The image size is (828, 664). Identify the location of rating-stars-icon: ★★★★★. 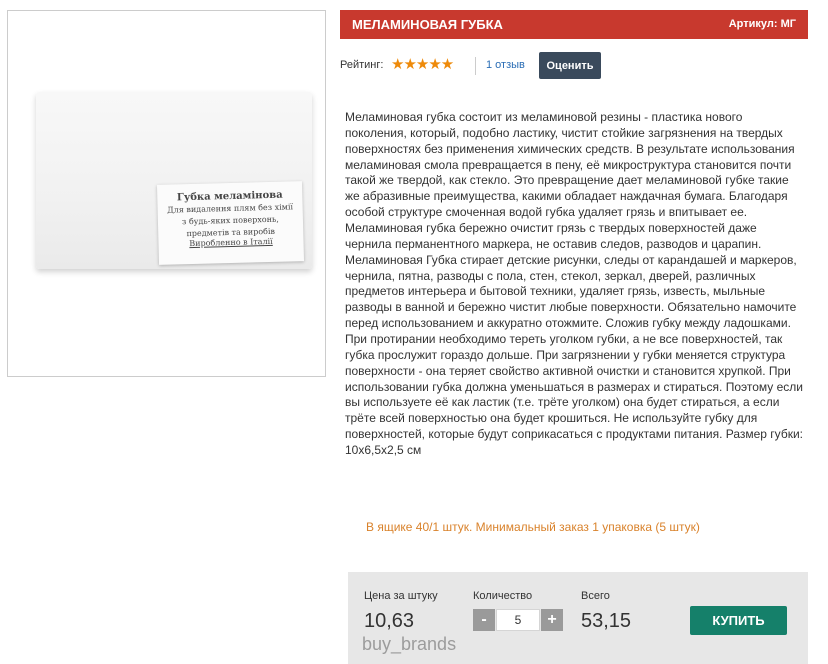
(422, 64).